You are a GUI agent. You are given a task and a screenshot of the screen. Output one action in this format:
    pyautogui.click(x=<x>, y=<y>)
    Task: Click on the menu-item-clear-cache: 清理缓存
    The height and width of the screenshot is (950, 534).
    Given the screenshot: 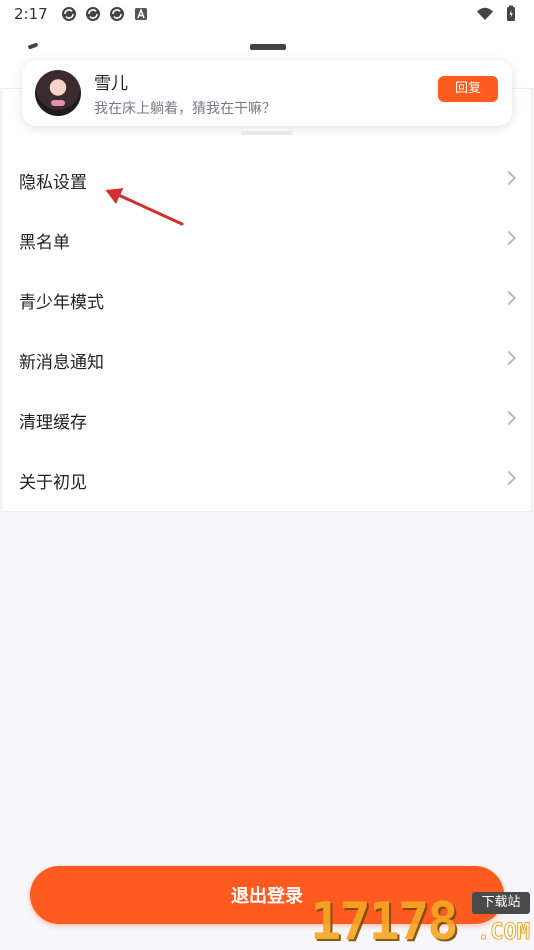 What is the action you would take?
    pyautogui.click(x=266, y=420)
    